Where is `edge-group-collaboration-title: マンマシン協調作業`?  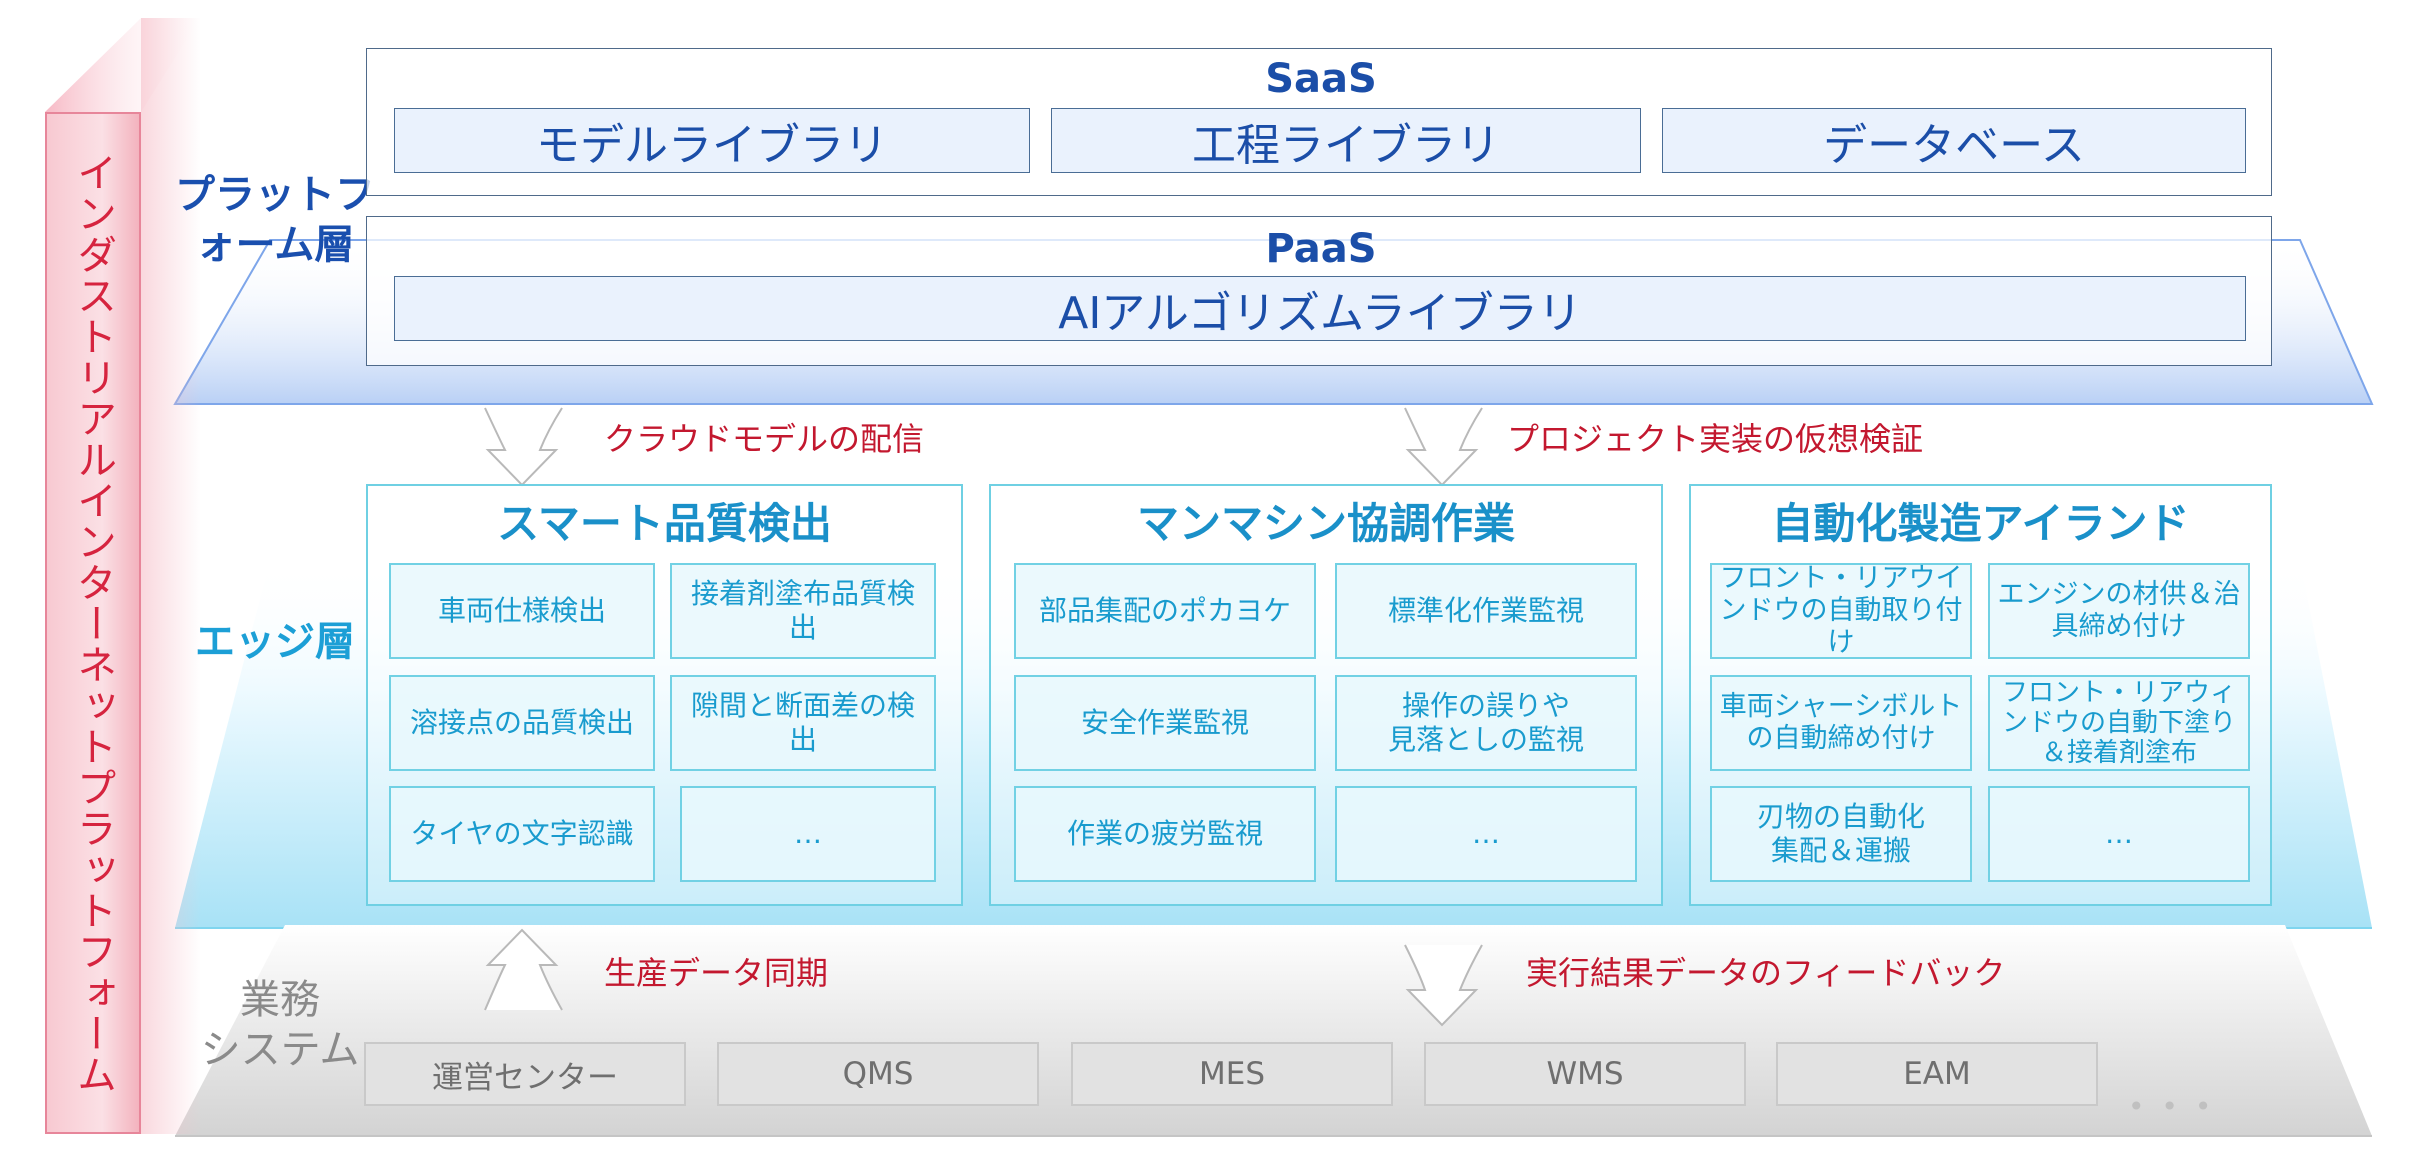
edge-group-collaboration-title: マンマシン協調作業 is located at coordinates (1325, 523).